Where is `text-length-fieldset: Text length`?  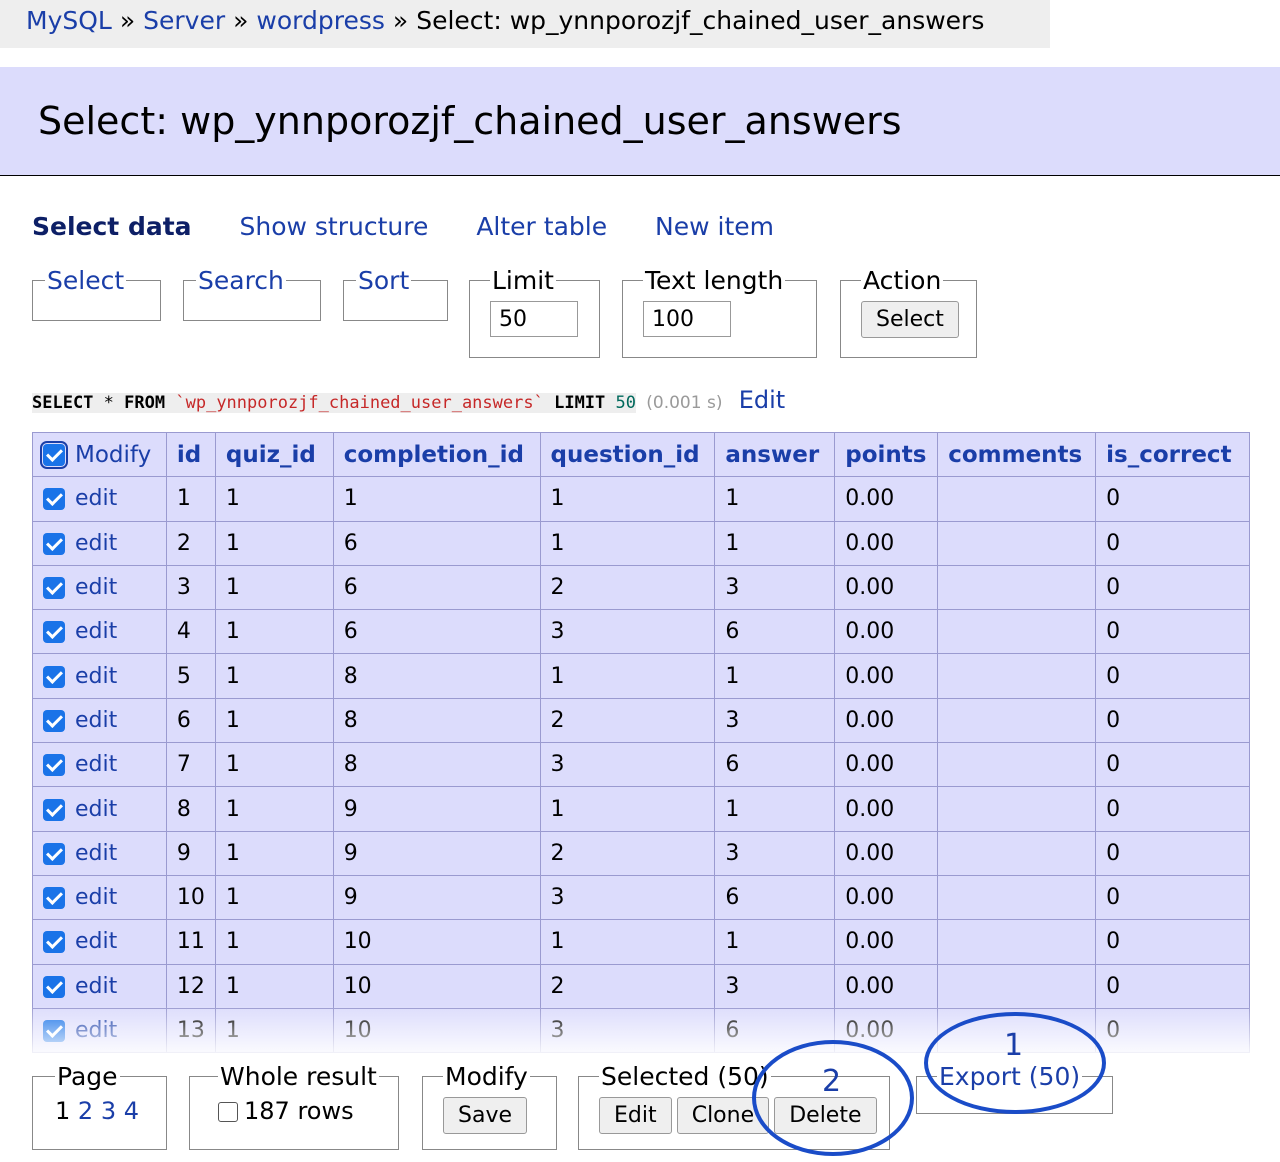 text-length-fieldset: Text length is located at coordinates (719, 312).